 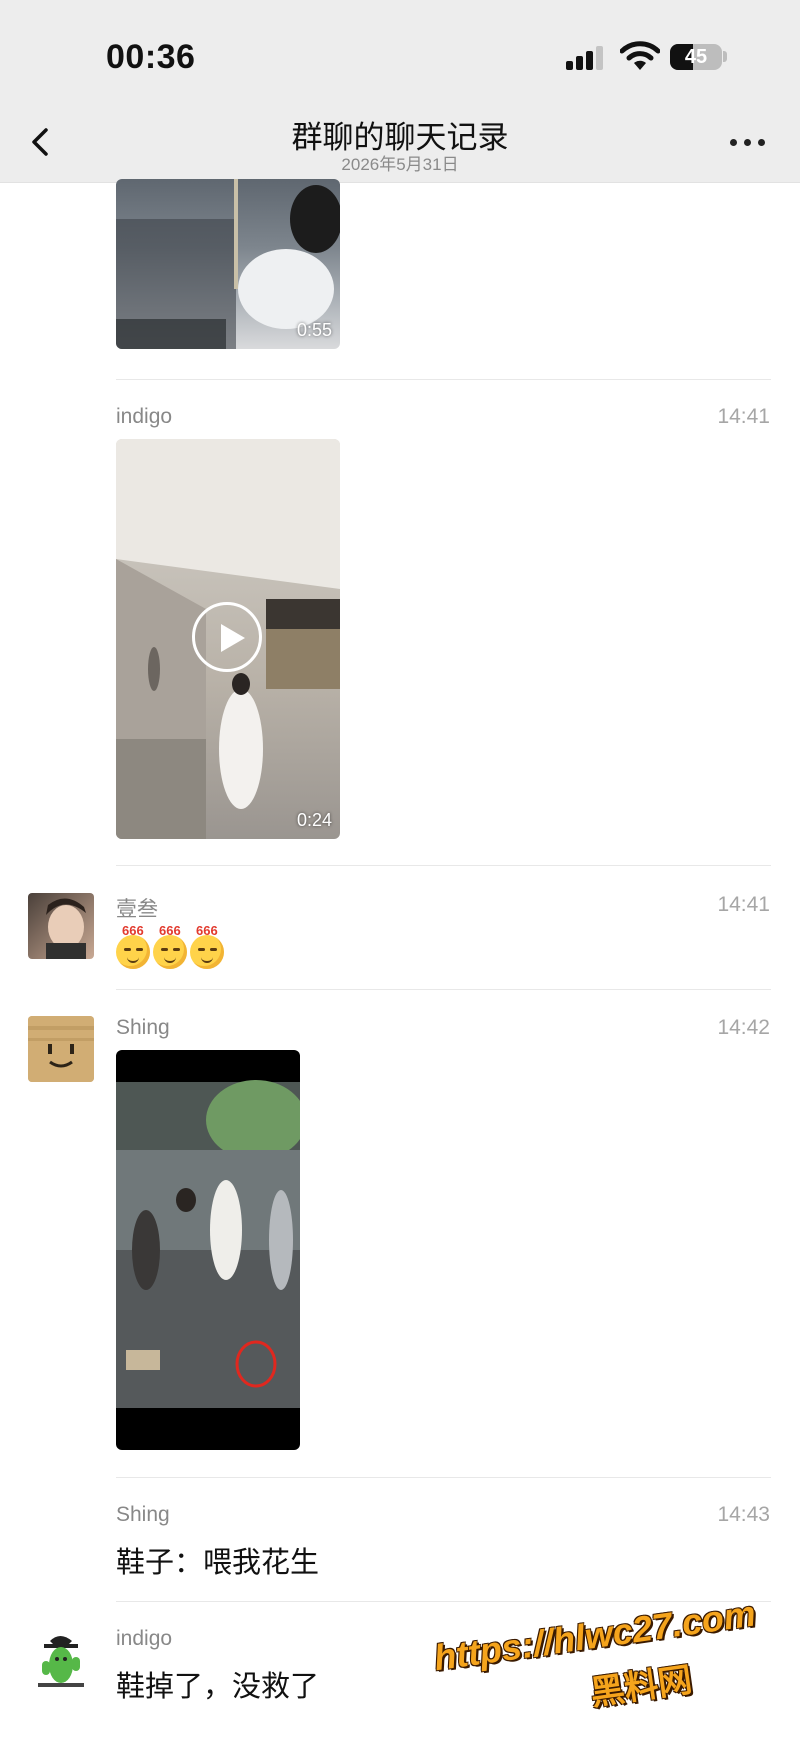 What do you see at coordinates (640, 55) in the screenshot?
I see `wifi-icon` at bounding box center [640, 55].